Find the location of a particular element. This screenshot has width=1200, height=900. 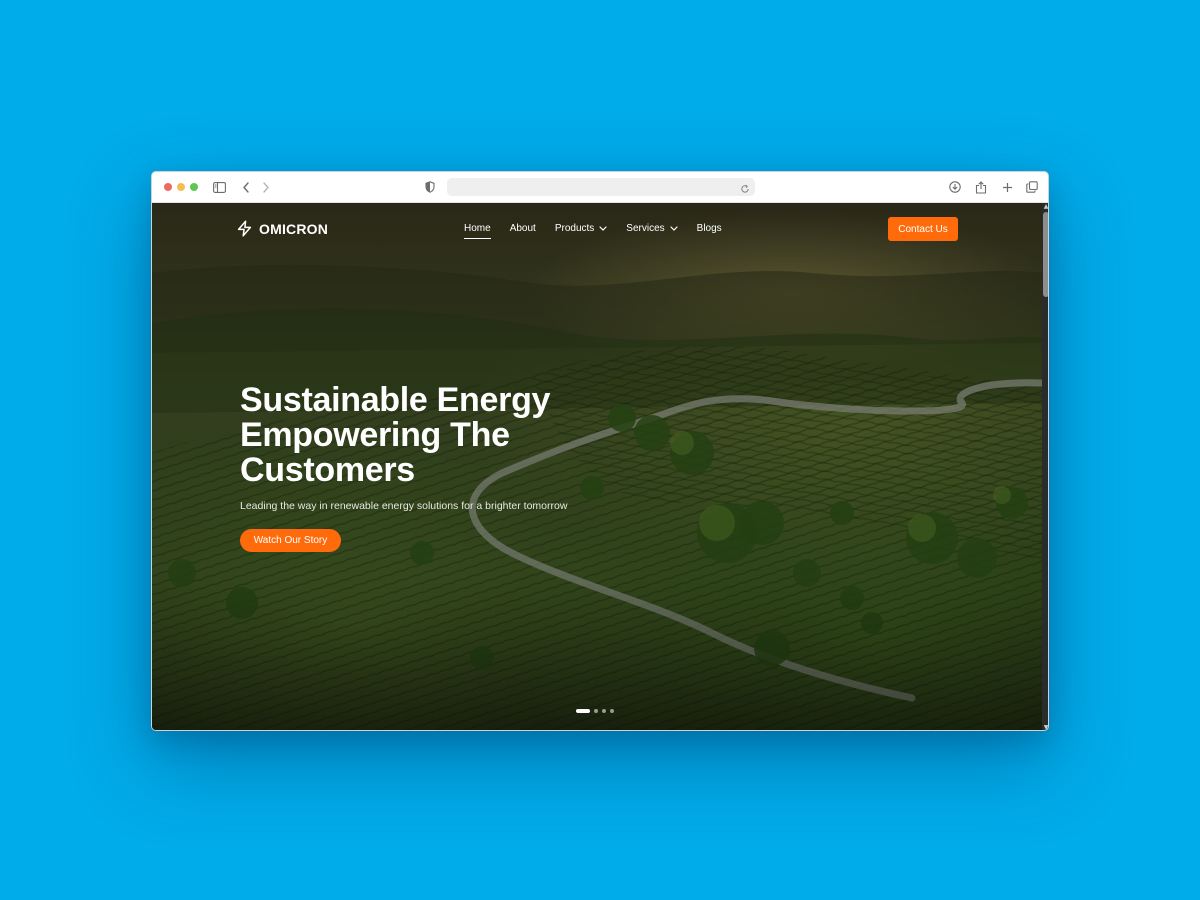

nav-item-blogs: Blogs is located at coordinates (709, 228).